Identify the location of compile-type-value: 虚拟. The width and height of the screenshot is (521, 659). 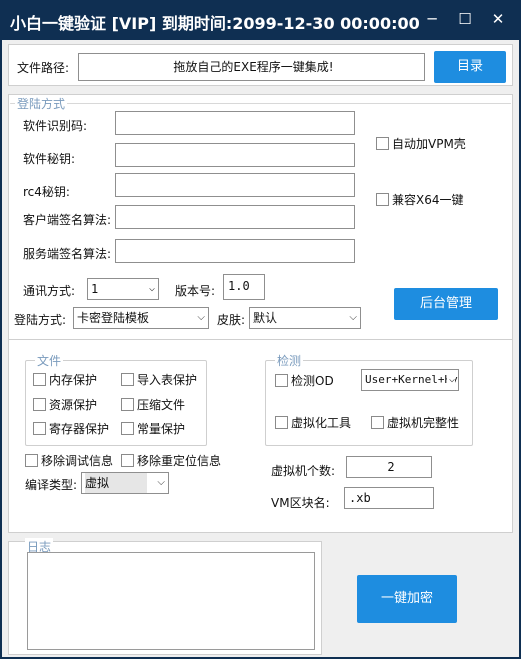
(116, 483).